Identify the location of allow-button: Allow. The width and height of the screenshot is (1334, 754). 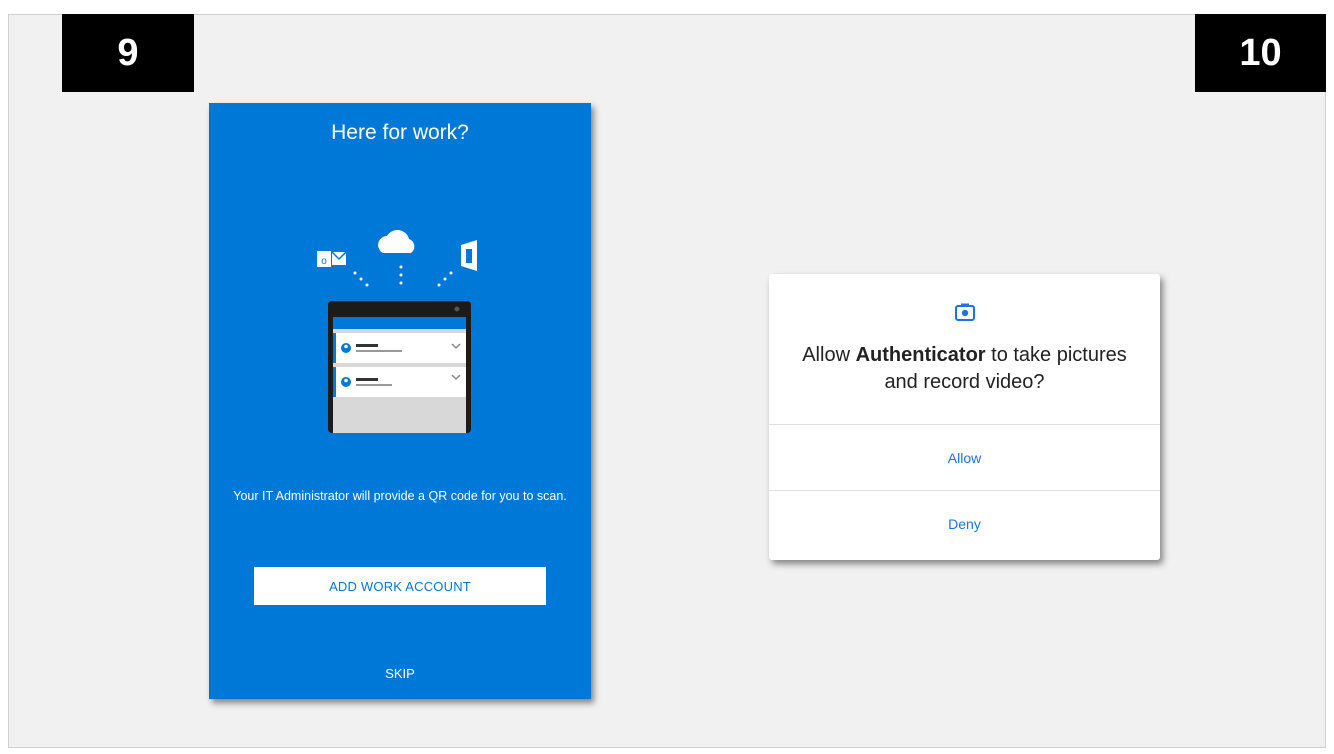
(964, 458).